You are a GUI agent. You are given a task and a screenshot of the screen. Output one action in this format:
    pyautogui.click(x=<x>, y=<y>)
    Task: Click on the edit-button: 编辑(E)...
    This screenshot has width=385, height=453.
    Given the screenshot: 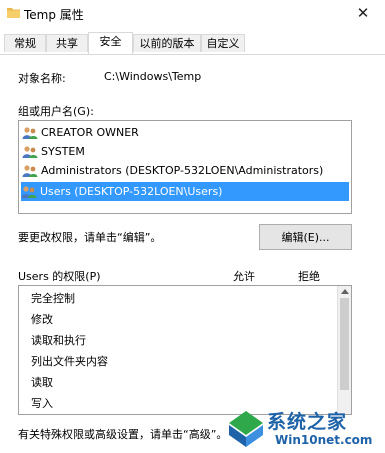 What is the action you would take?
    pyautogui.click(x=305, y=237)
    